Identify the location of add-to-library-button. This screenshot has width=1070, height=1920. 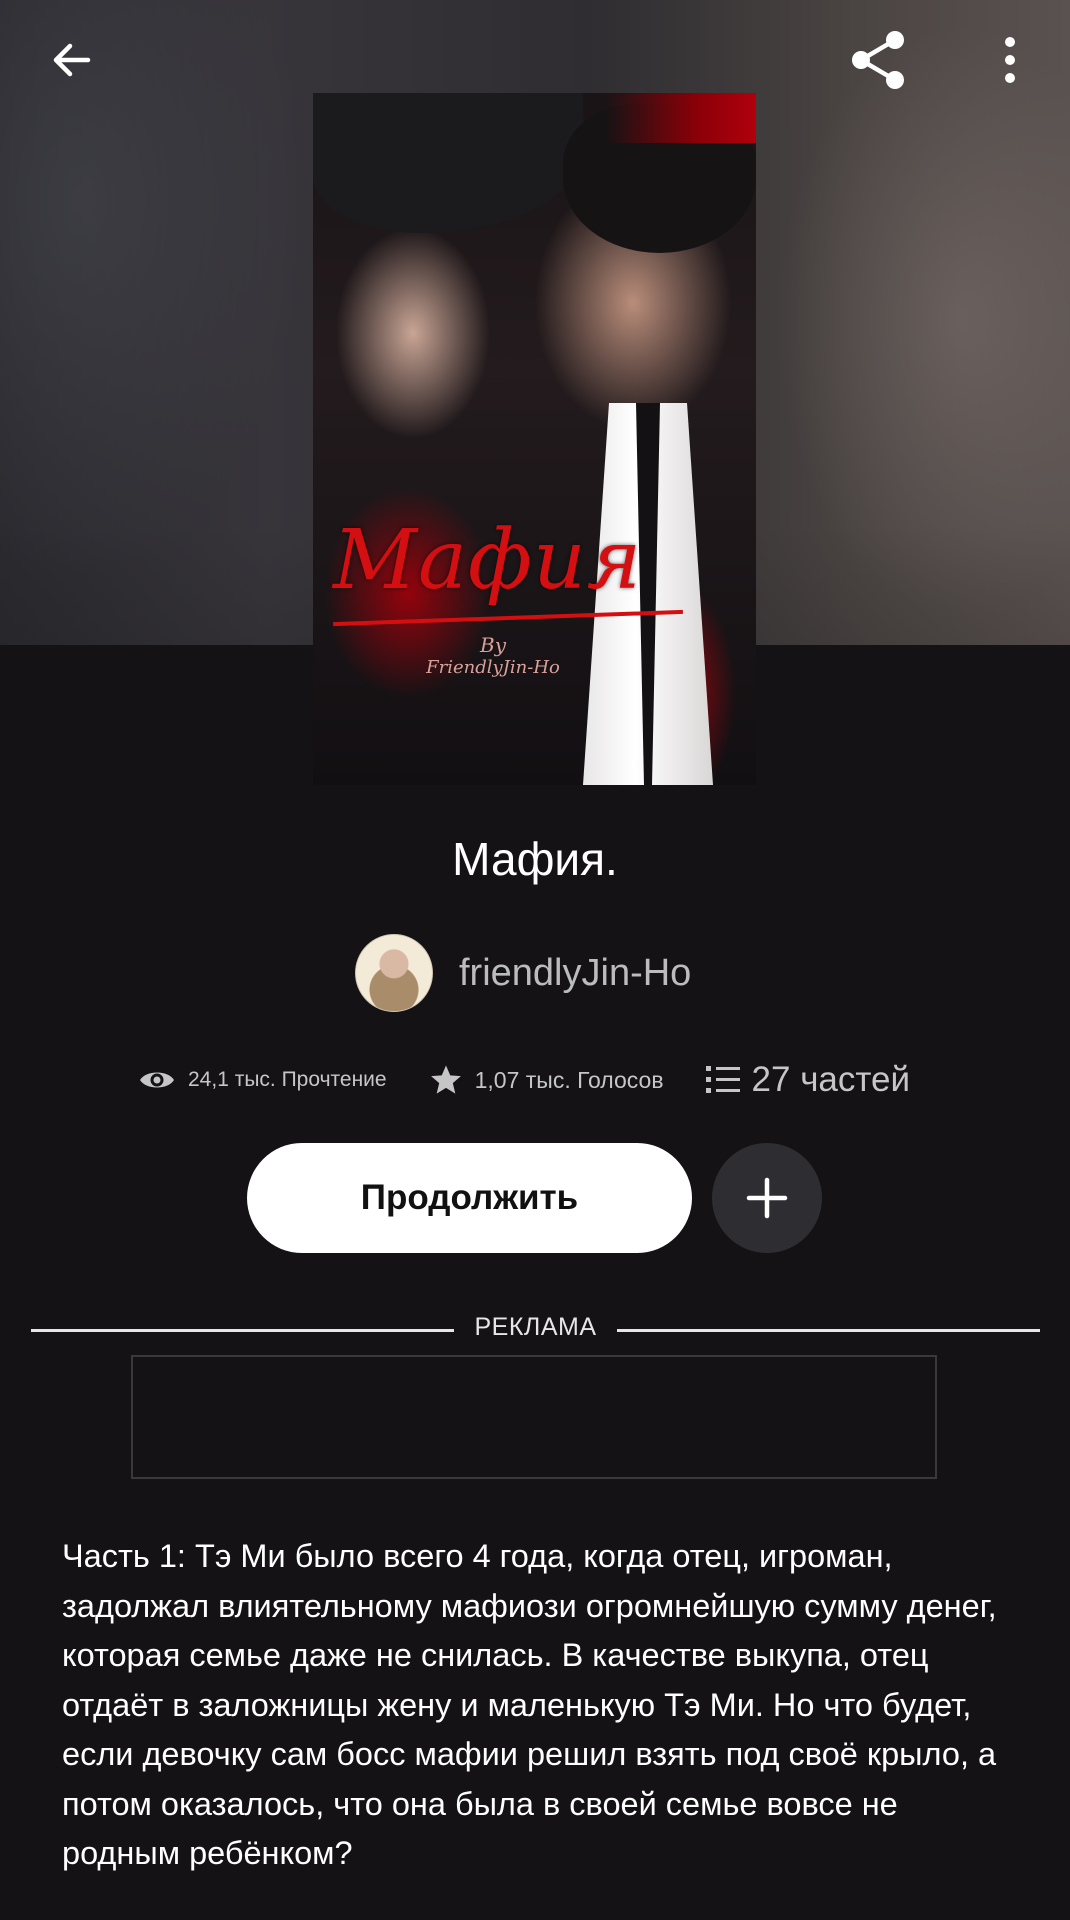
(767, 1198).